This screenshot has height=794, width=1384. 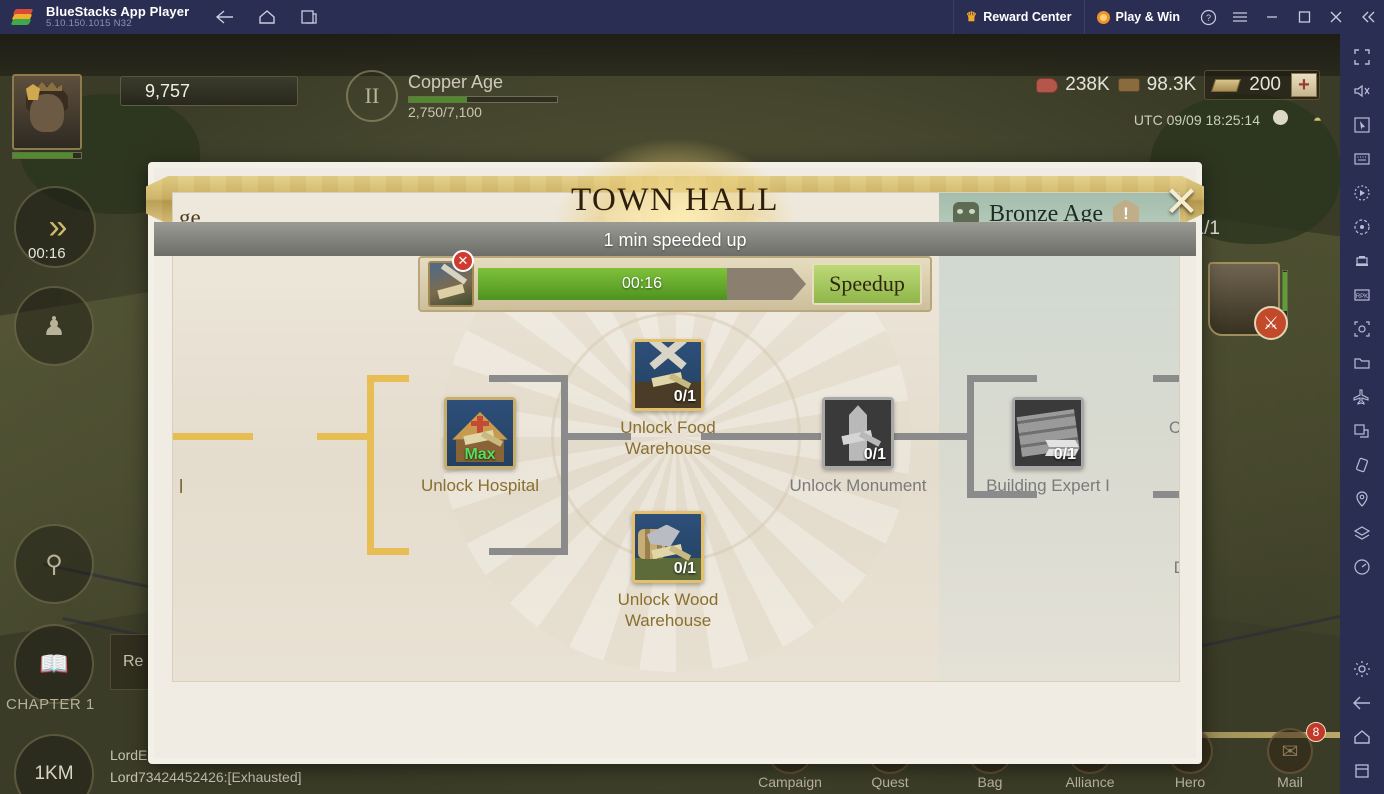 I want to click on node-count: 0/1, so click(x=1064, y=454).